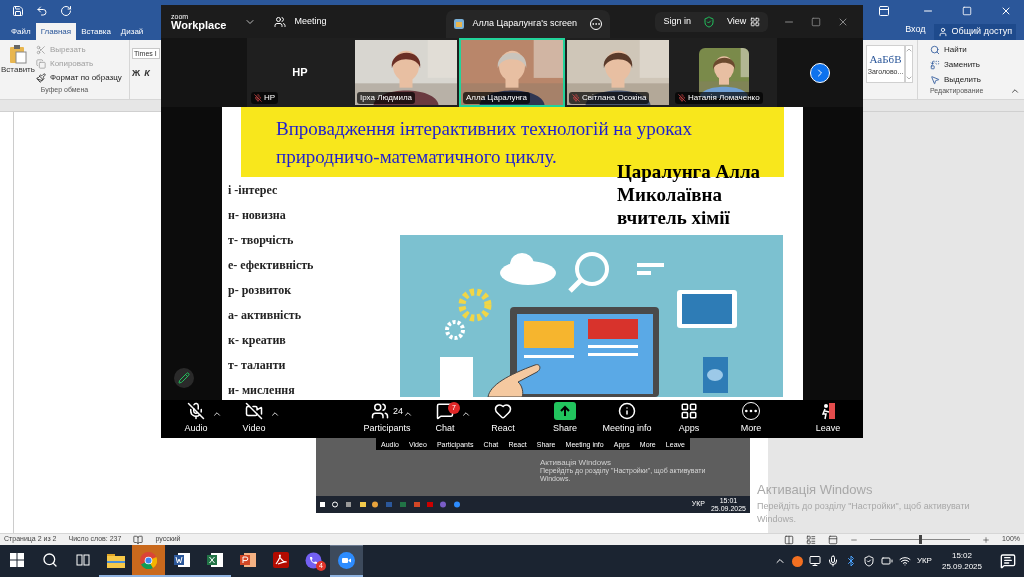 The image size is (1024, 577). I want to click on sign-in-link: Вход, so click(915, 29).